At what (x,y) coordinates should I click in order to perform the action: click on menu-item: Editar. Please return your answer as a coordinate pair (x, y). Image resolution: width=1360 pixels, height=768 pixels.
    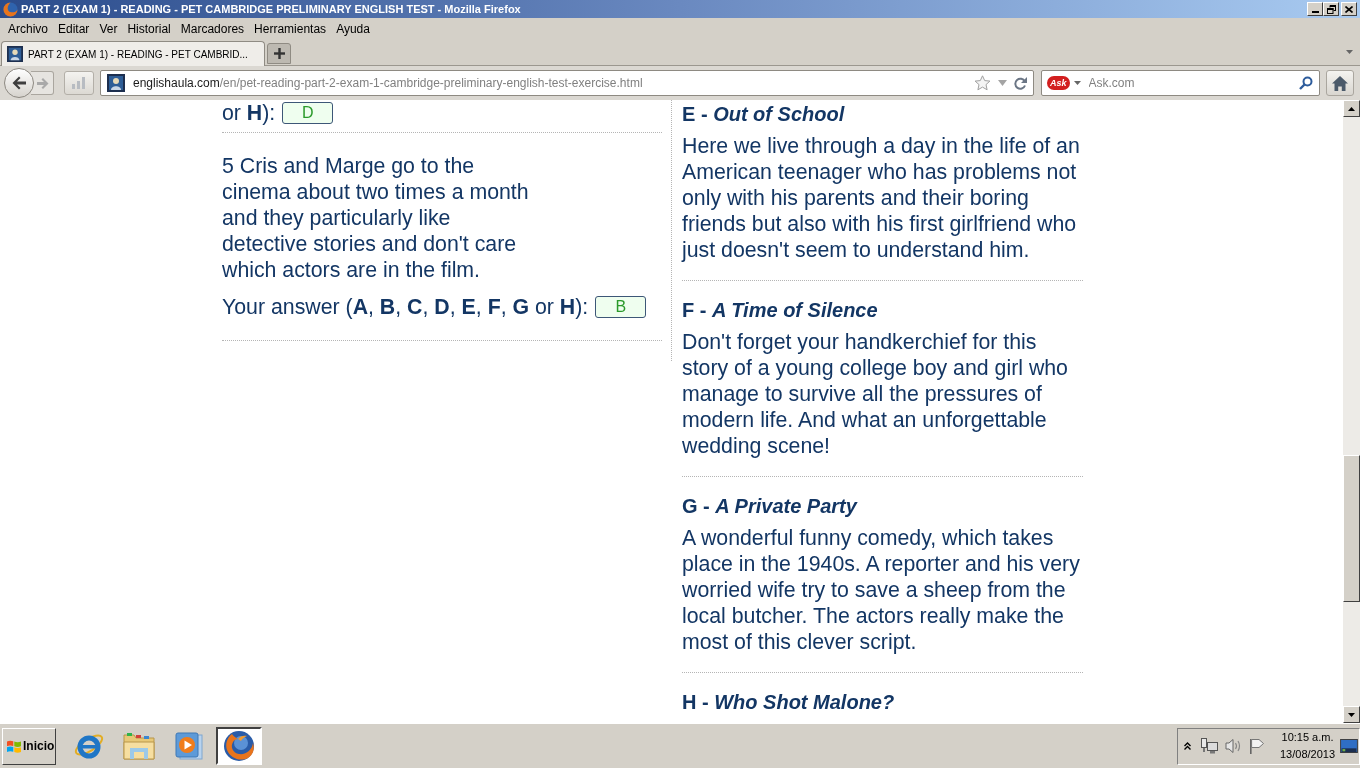
    Looking at the image, I should click on (74, 29).